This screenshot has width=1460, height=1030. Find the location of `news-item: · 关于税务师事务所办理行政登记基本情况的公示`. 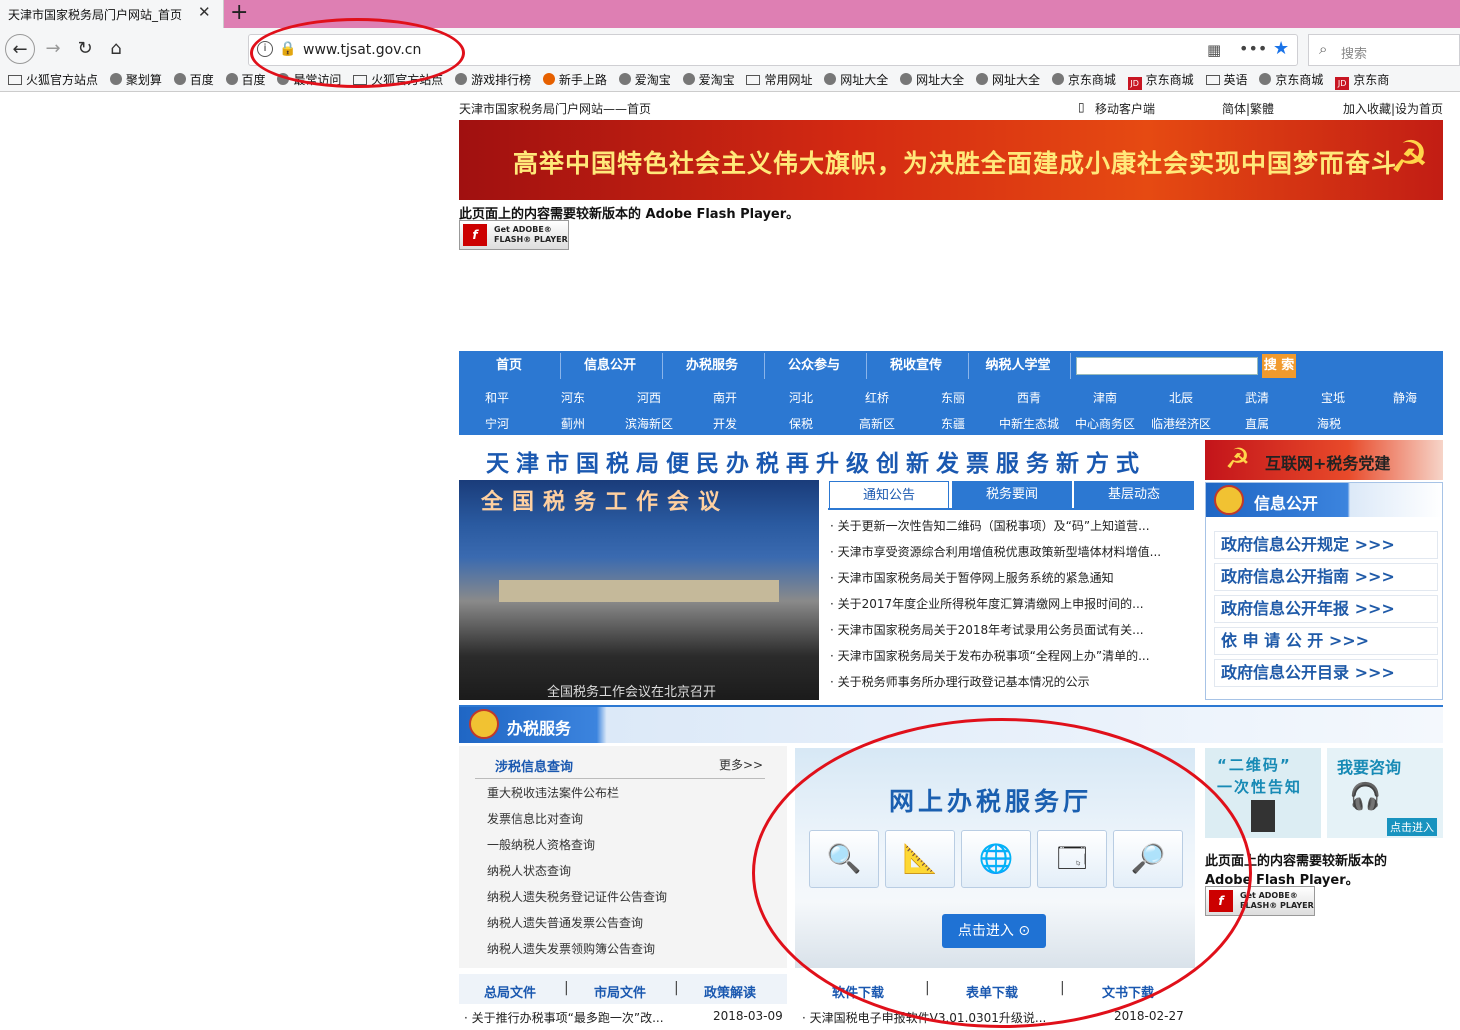

news-item: · 关于税务师事务所办理行政登记基本情况的公示 is located at coordinates (960, 681).